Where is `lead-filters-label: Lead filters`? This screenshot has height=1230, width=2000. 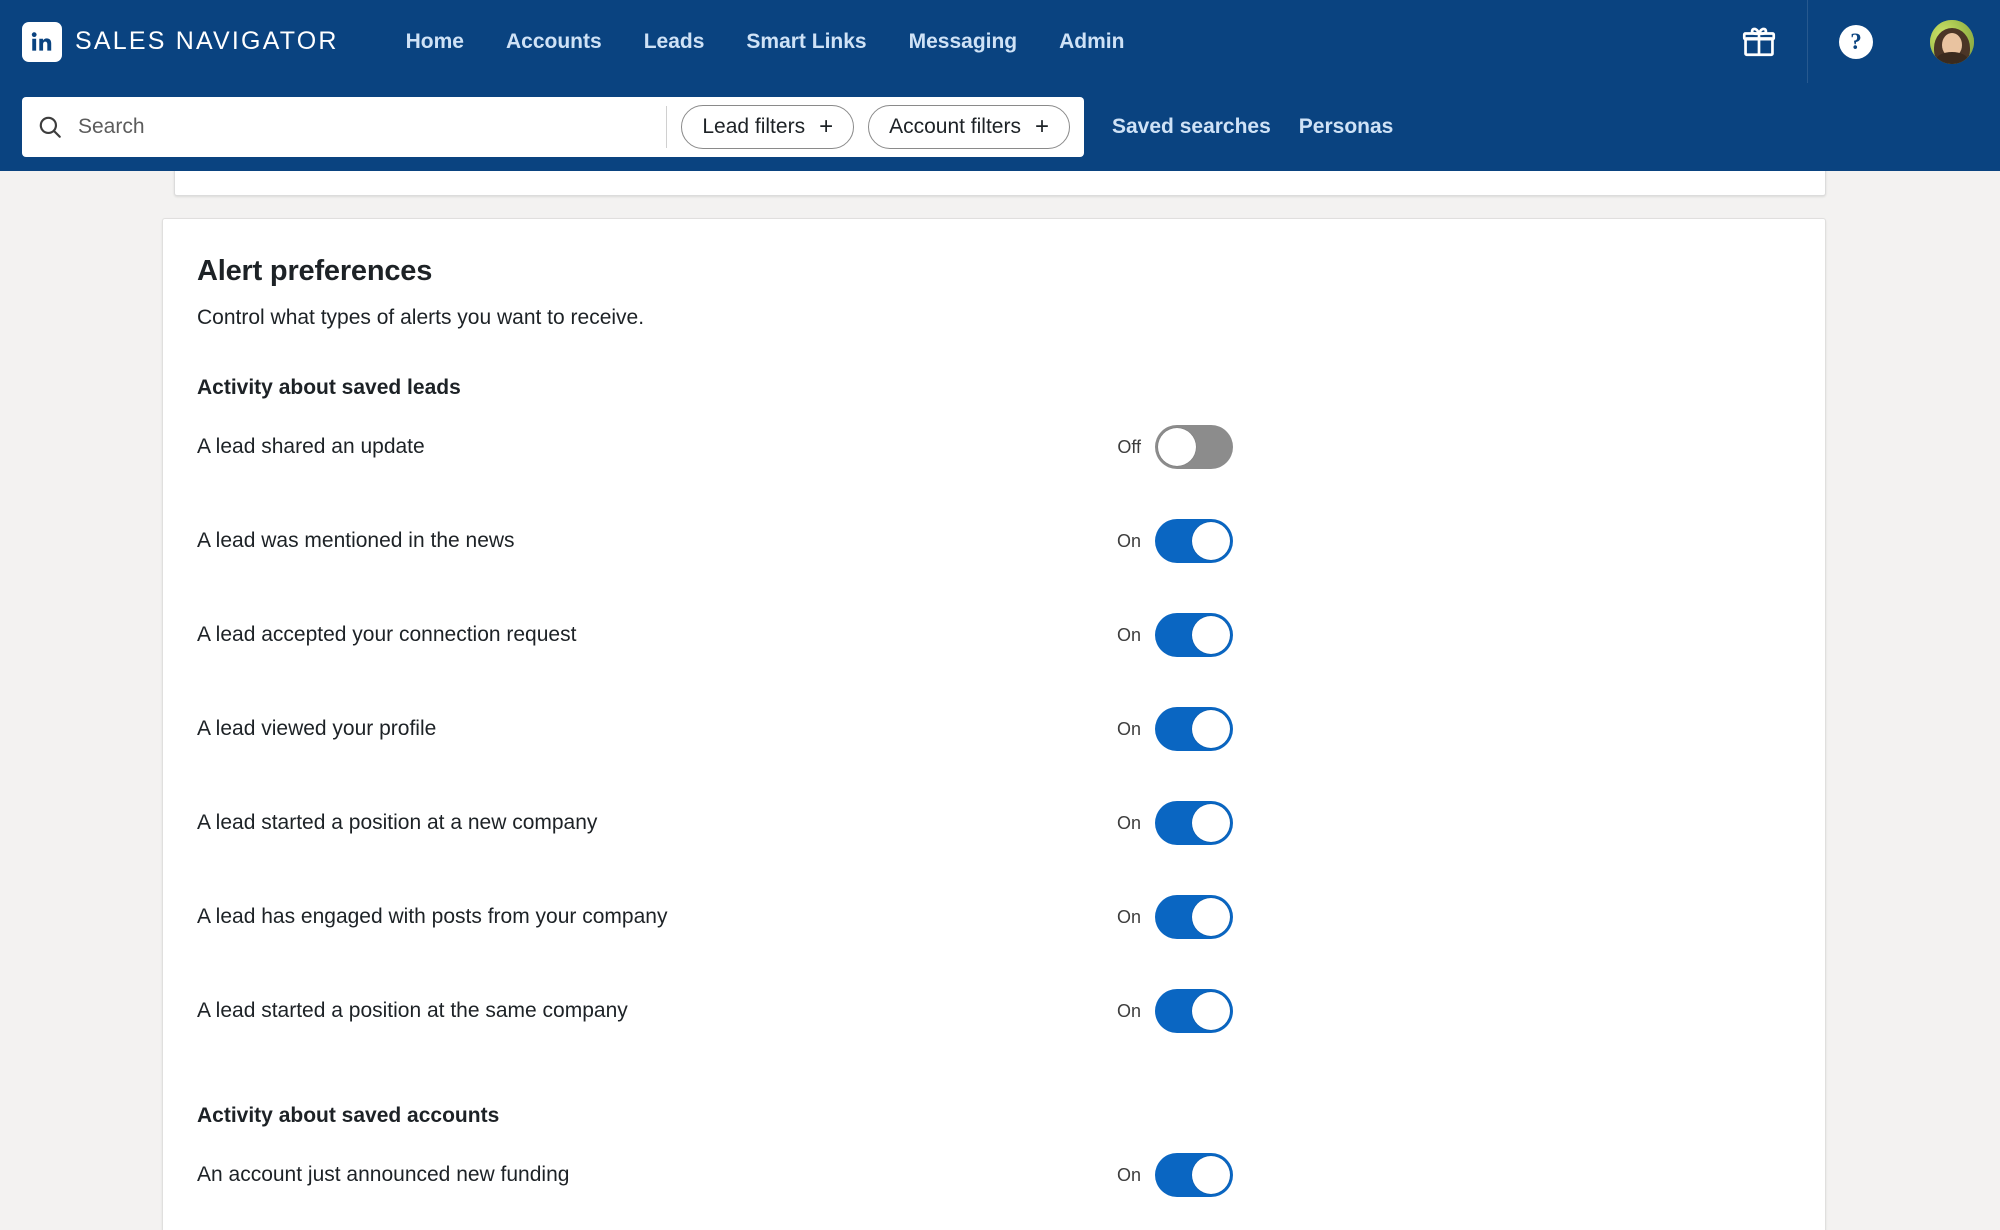 lead-filters-label: Lead filters is located at coordinates (754, 126).